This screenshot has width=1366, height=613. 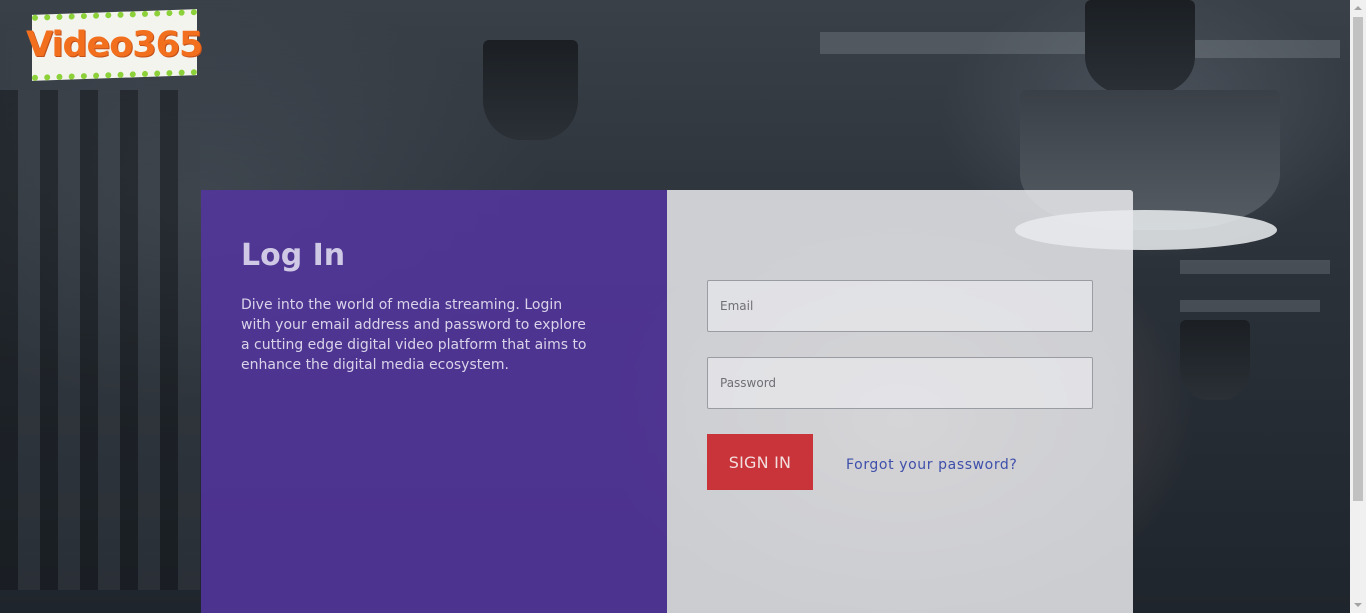 What do you see at coordinates (1358, 8) in the screenshot?
I see `scroll-up-arrow-icon` at bounding box center [1358, 8].